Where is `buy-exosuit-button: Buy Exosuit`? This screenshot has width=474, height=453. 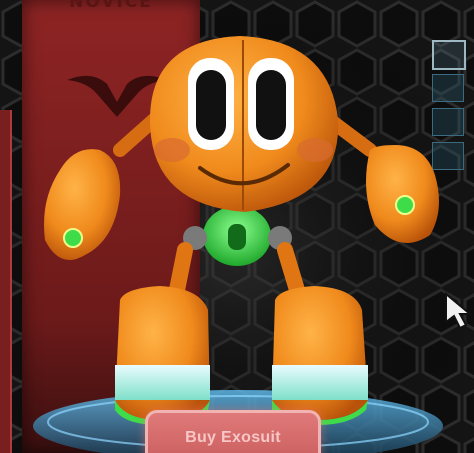 buy-exosuit-button: Buy Exosuit is located at coordinates (233, 431).